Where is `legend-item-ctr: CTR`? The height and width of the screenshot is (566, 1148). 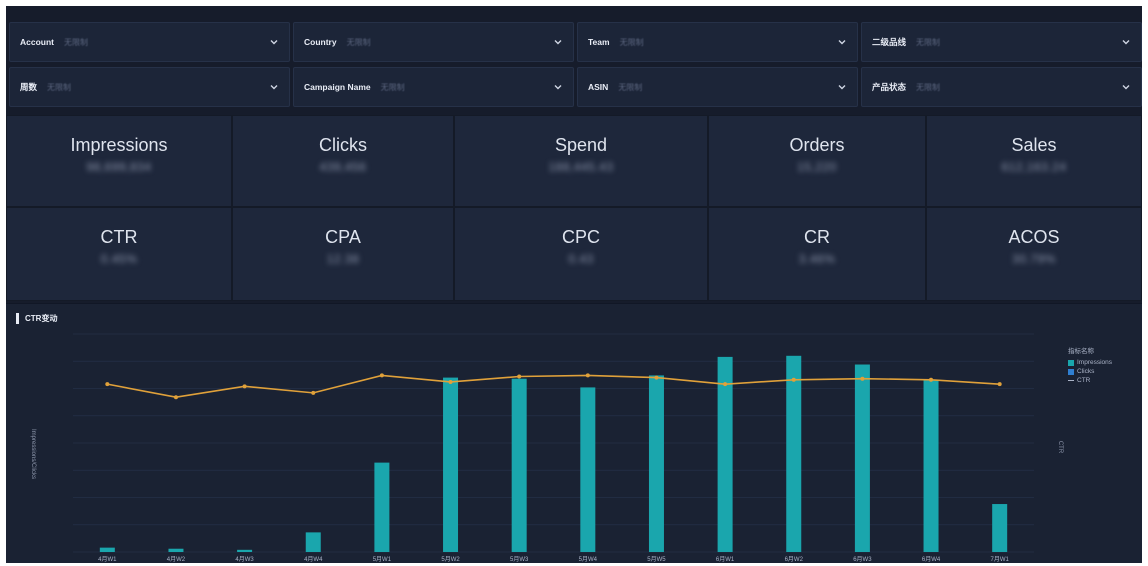 legend-item-ctr: CTR is located at coordinates (1090, 380).